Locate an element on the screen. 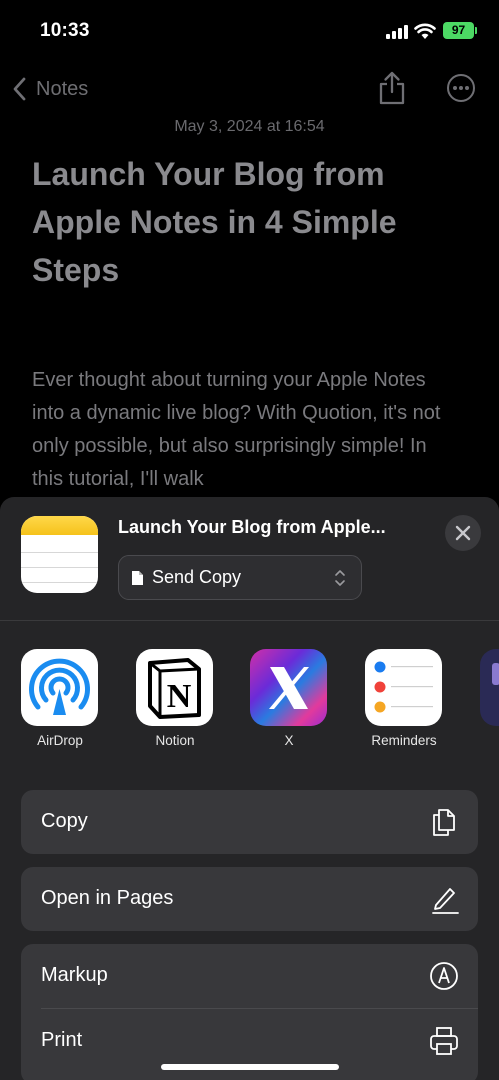 Image resolution: width=499 pixels, height=1080 pixels. svg-text: N is located at coordinates (179, 696).